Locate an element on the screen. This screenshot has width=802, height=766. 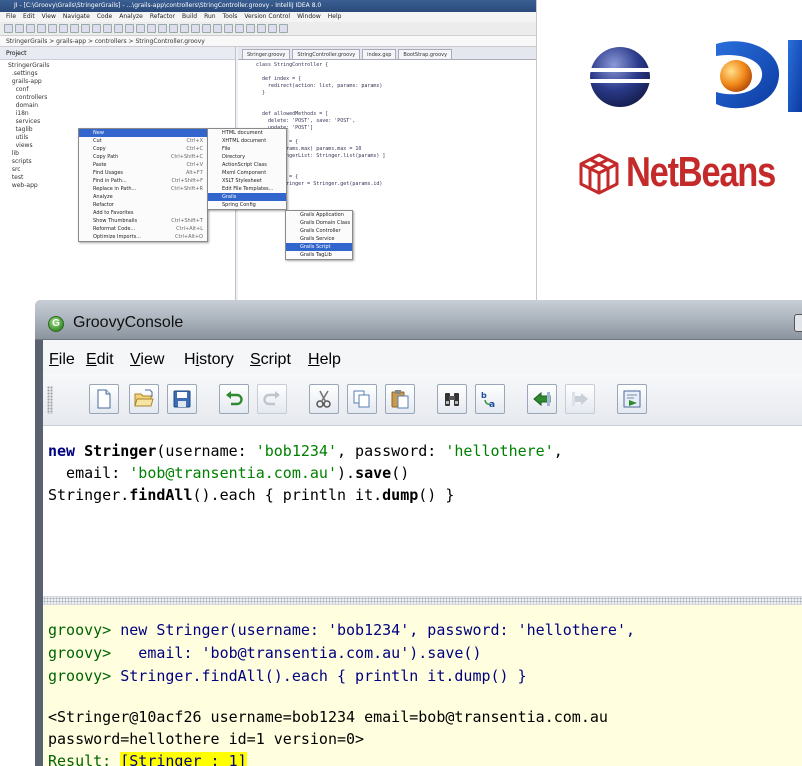
context-menu-item: Paste Ctrl+V is located at coordinates (143, 165).